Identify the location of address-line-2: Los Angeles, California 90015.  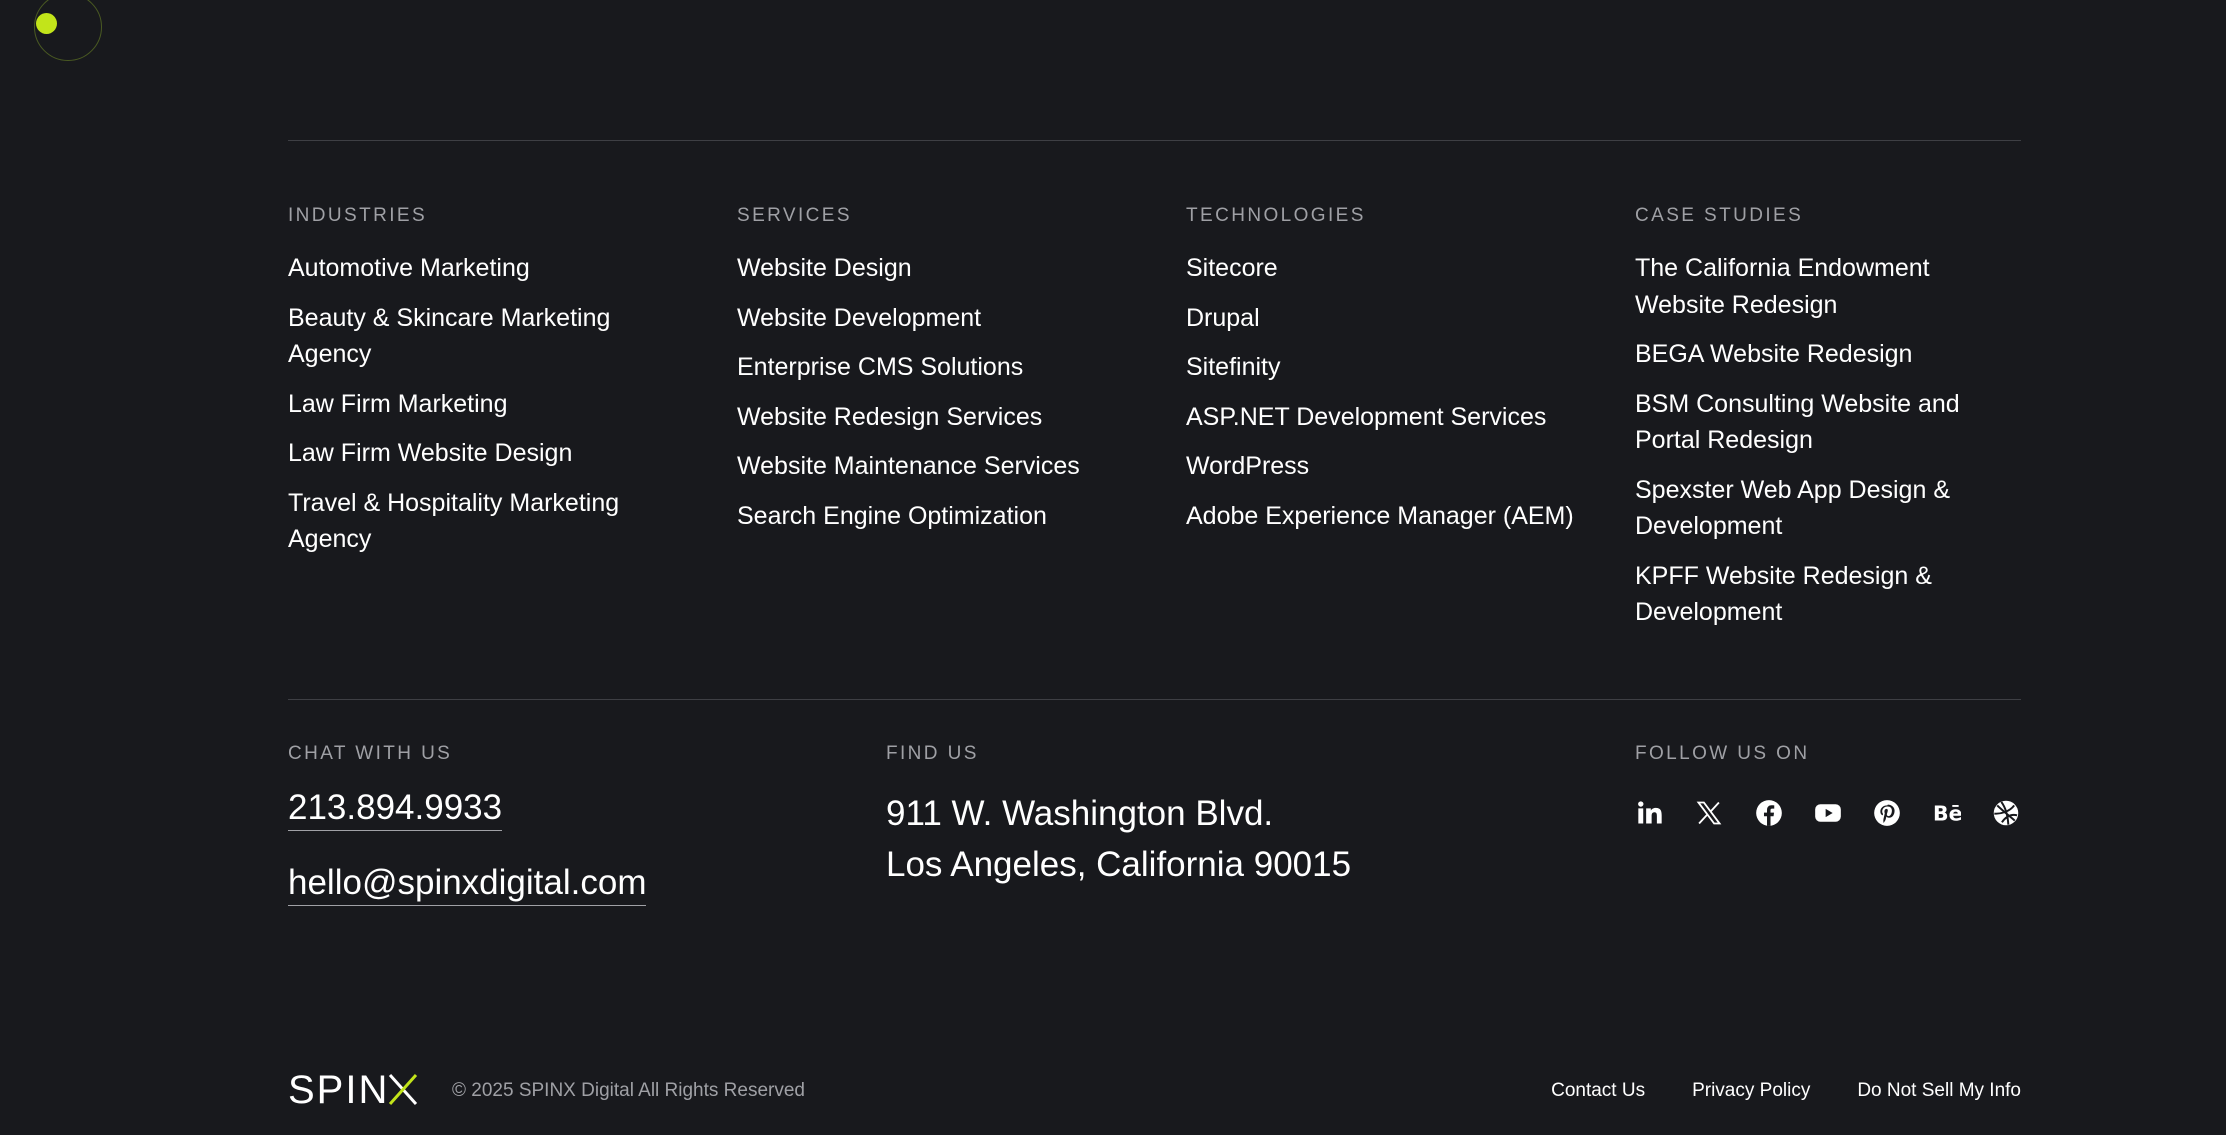
(1119, 864).